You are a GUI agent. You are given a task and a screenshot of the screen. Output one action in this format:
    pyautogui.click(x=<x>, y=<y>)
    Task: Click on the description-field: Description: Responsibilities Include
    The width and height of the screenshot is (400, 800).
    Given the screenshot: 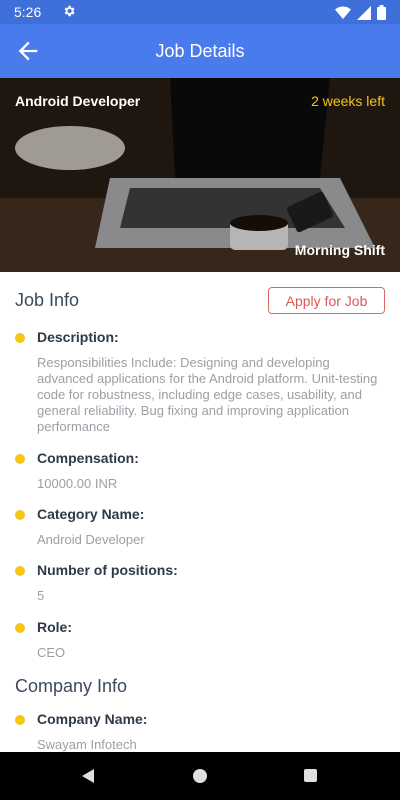 What is the action you would take?
    pyautogui.click(x=200, y=384)
    